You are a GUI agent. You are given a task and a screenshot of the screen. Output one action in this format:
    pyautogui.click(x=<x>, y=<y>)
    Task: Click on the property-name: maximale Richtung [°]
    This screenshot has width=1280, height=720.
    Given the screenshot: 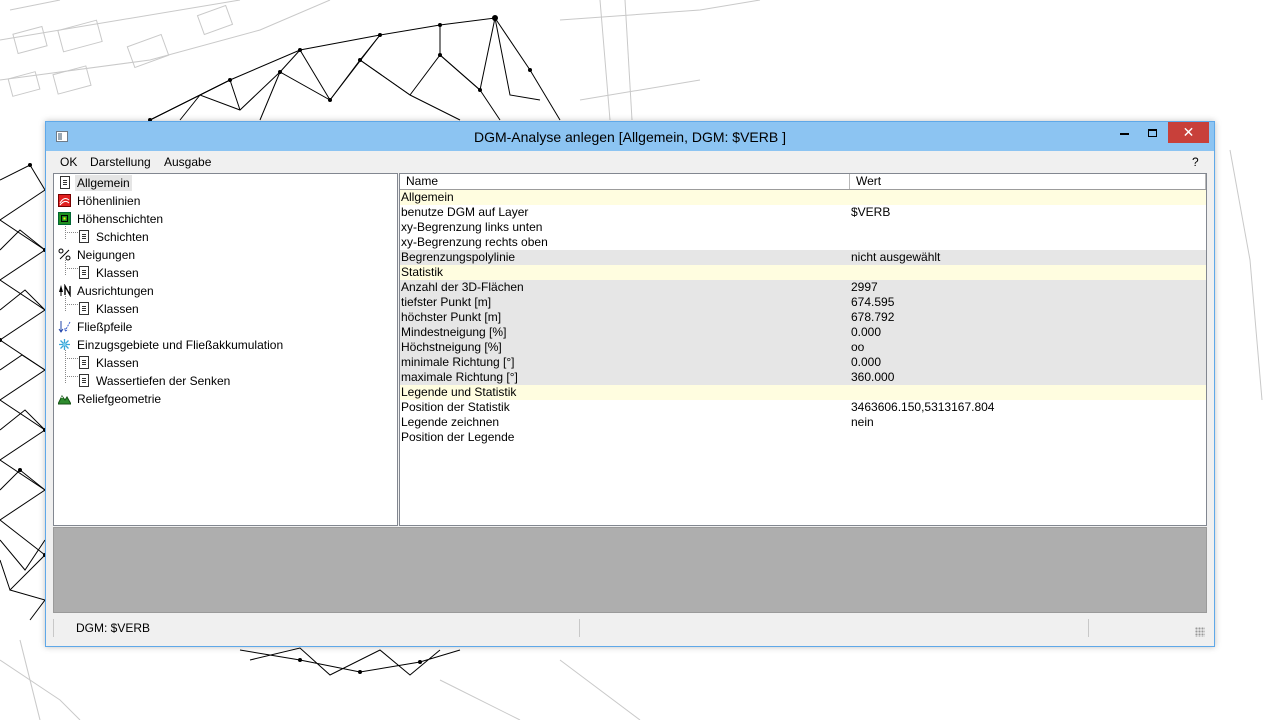 What is the action you would take?
    pyautogui.click(x=459, y=377)
    